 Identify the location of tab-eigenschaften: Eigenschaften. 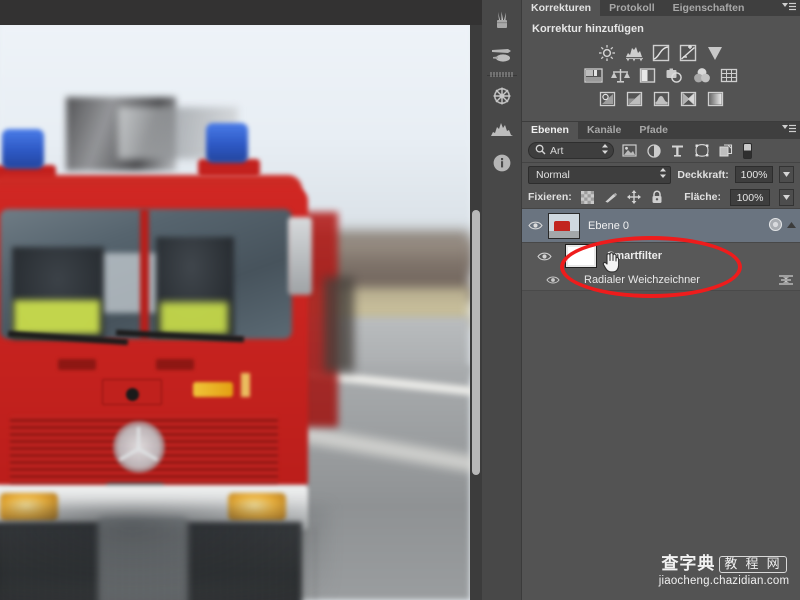
(709, 8).